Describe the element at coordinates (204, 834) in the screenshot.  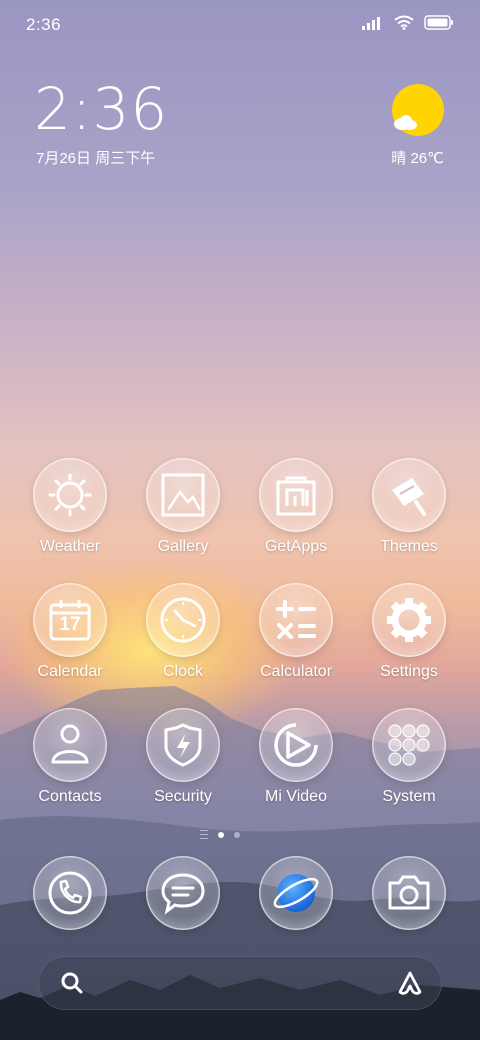
I see `page-indicator-feed` at that location.